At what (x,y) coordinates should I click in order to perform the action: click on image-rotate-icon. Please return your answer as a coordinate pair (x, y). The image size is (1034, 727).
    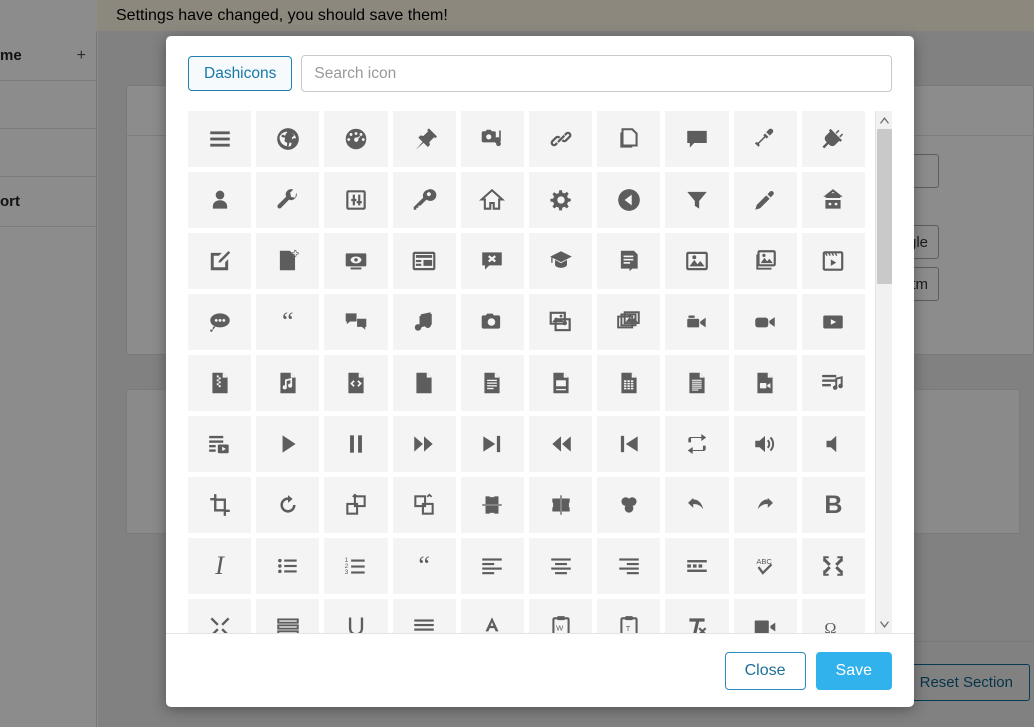
    Looking at the image, I should click on (288, 505).